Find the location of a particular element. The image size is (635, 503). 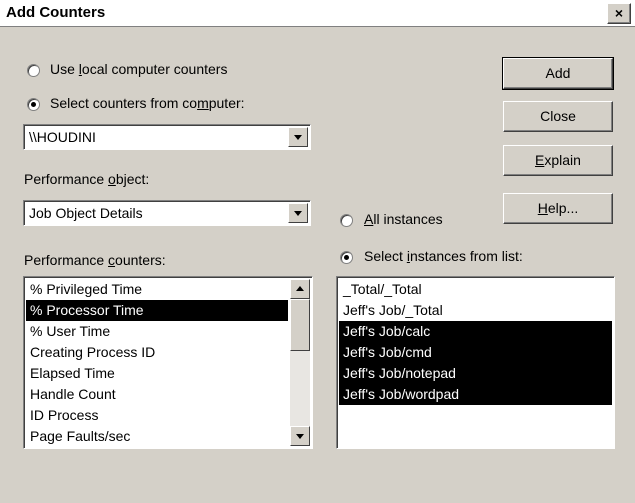

scroll-up-button is located at coordinates (300, 289).